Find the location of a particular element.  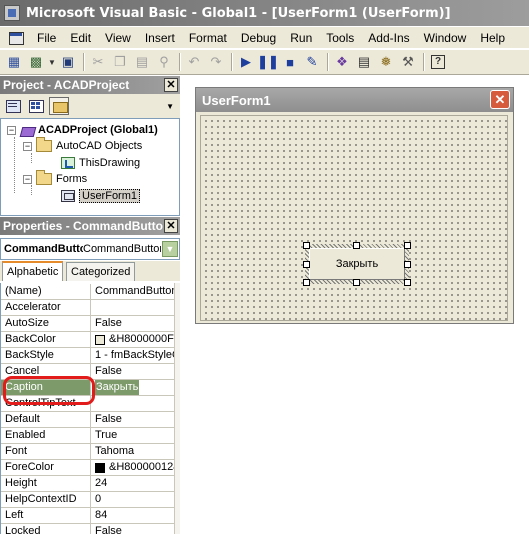

property-row-forecolor: ForeColor &H80000012& is located at coordinates (88, 468).